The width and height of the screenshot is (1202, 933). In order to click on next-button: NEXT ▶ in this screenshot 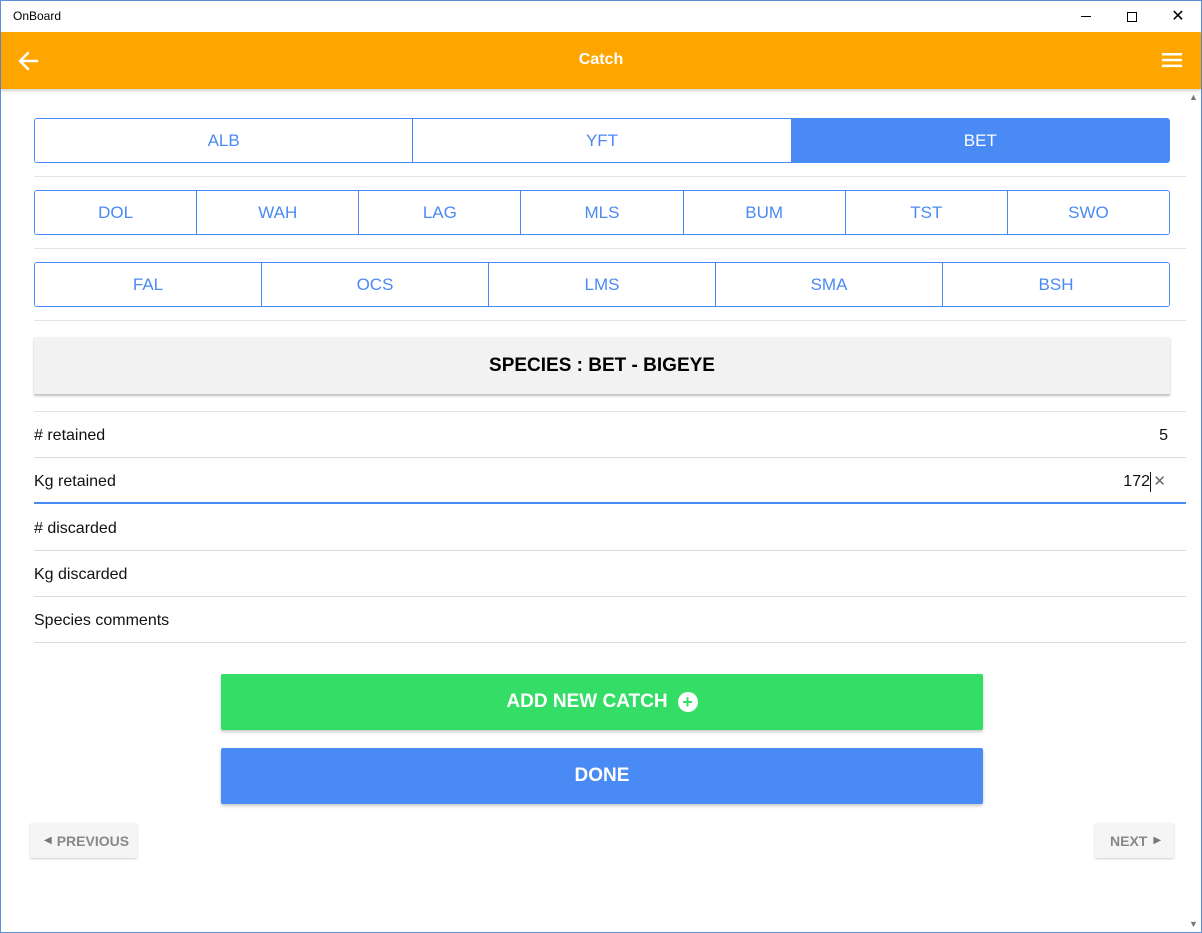, I will do `click(1134, 840)`.